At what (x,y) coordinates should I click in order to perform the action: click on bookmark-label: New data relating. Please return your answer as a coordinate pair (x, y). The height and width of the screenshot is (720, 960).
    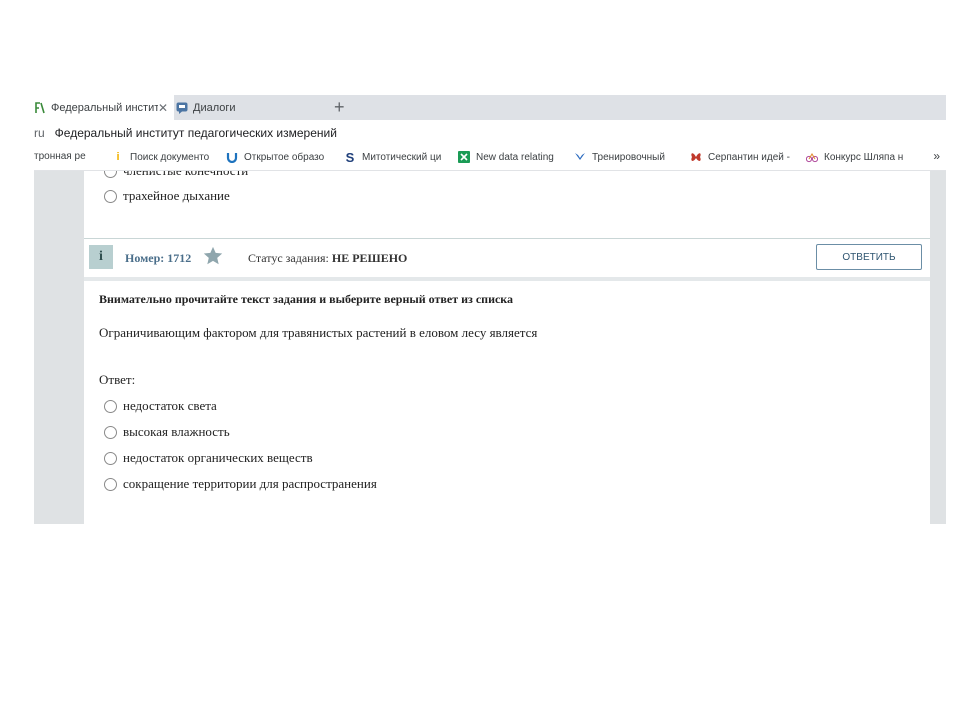
    Looking at the image, I should click on (515, 157).